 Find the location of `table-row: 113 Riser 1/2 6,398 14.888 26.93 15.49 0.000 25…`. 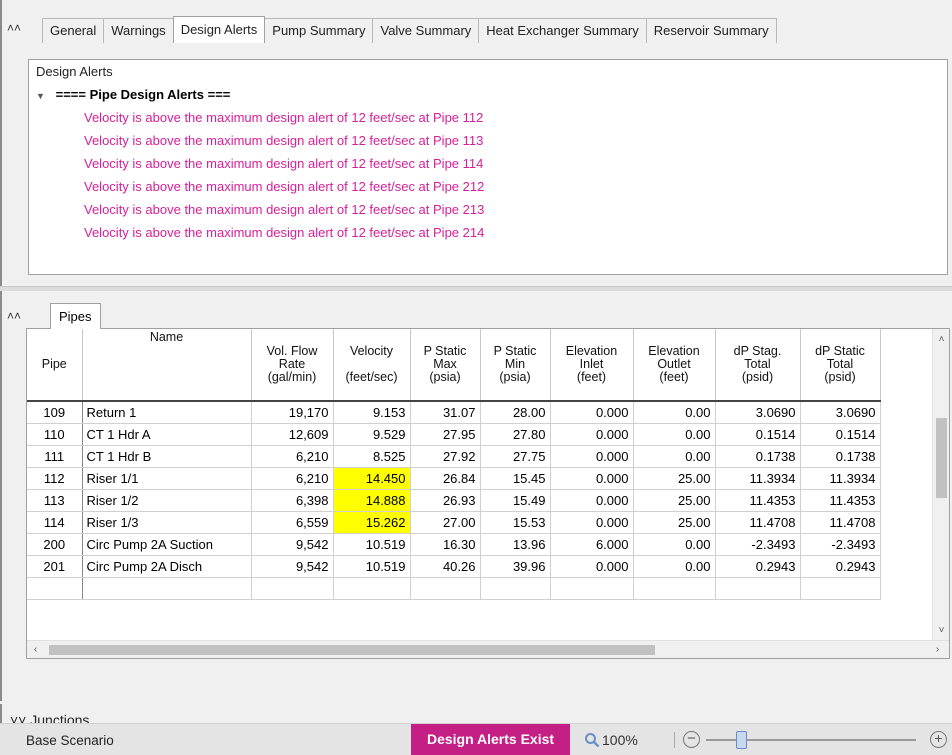

table-row: 113 Riser 1/2 6,398 14.888 26.93 15.49 0.000 25… is located at coordinates (454, 500).